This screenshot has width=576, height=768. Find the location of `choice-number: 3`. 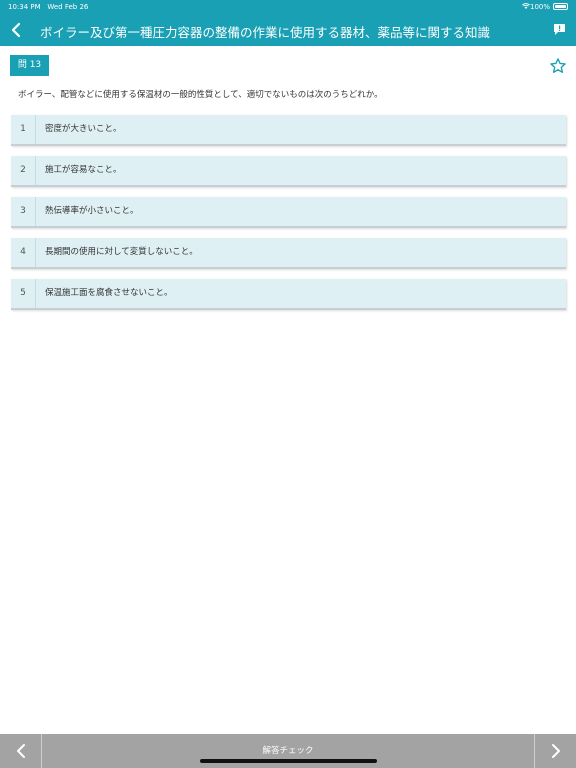

choice-number: 3 is located at coordinates (23, 211).